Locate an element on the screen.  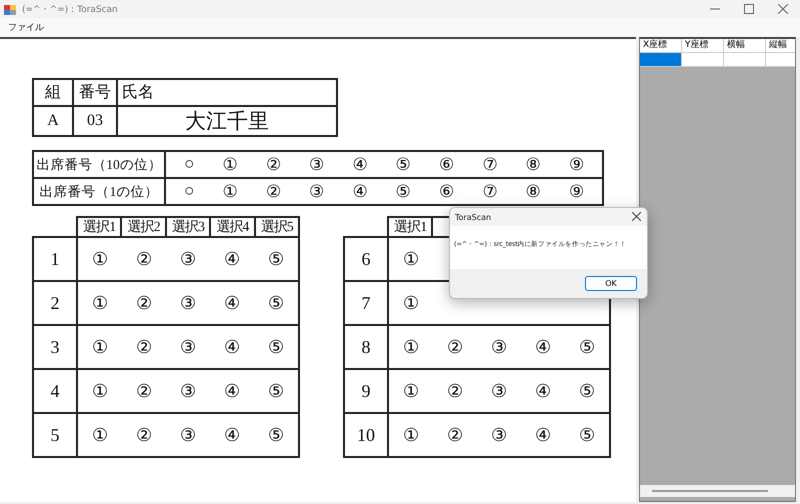
question-number: 10 is located at coordinates (366, 435).